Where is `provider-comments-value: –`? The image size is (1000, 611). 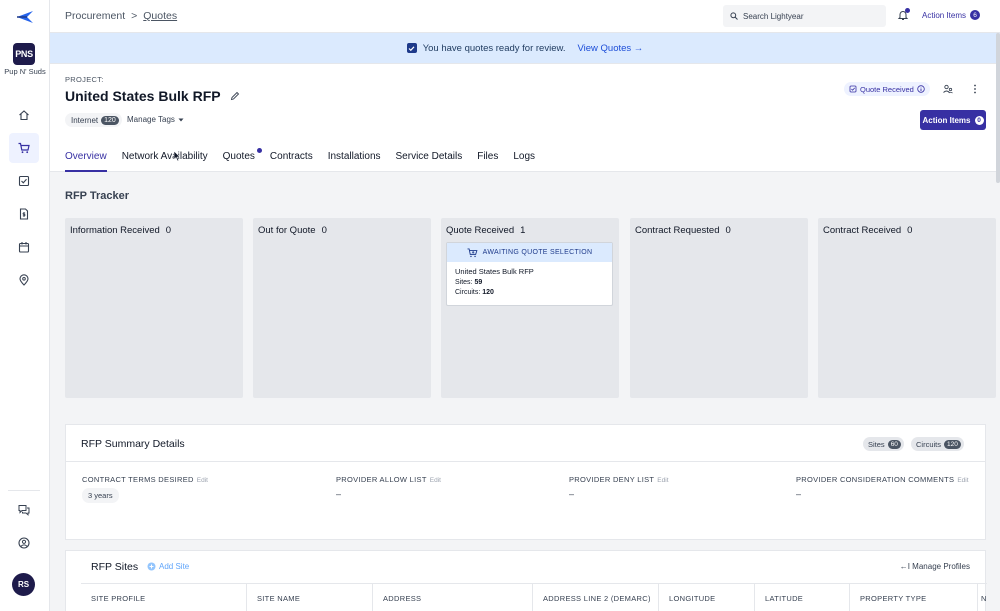 provider-comments-value: – is located at coordinates (799, 494).